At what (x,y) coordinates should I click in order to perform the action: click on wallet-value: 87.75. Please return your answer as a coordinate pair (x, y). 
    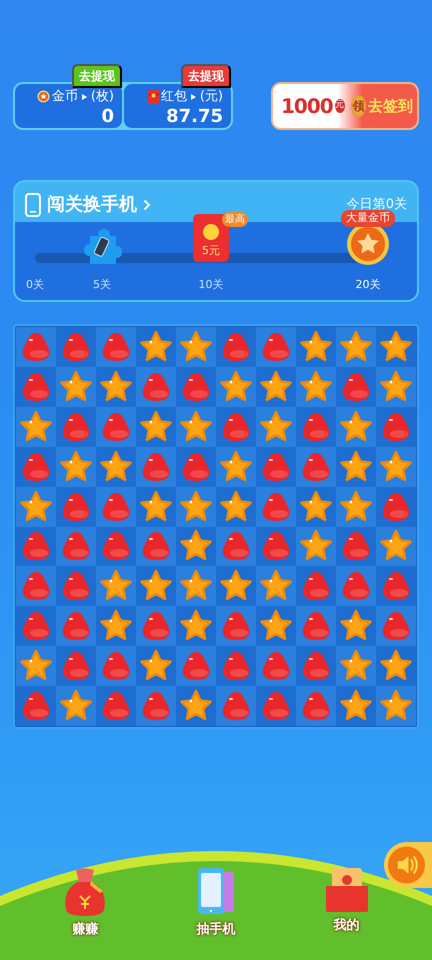
    Looking at the image, I should click on (194, 117).